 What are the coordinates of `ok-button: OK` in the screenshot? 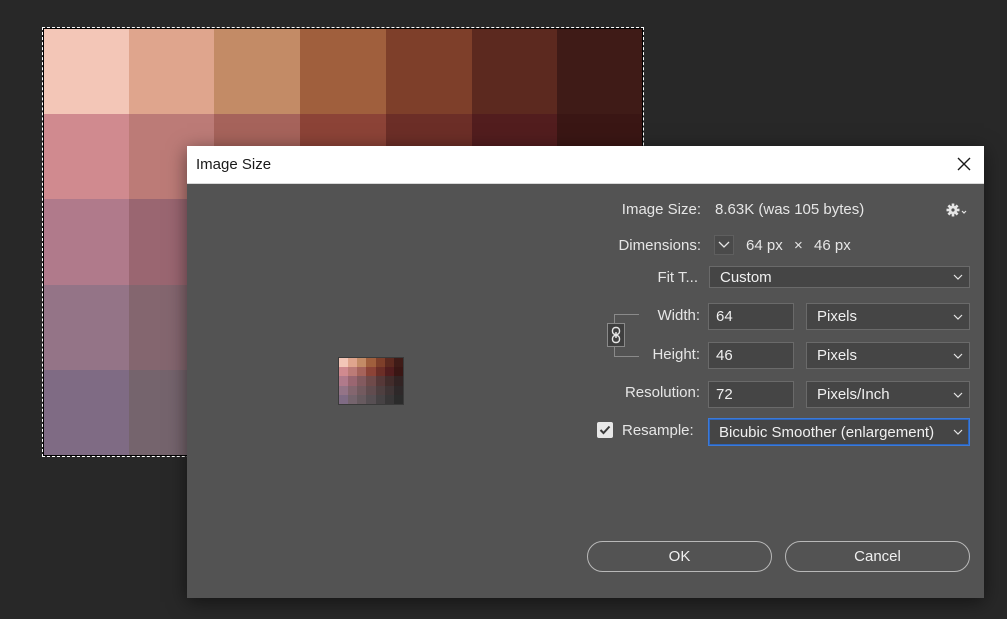 It's located at (679, 556).